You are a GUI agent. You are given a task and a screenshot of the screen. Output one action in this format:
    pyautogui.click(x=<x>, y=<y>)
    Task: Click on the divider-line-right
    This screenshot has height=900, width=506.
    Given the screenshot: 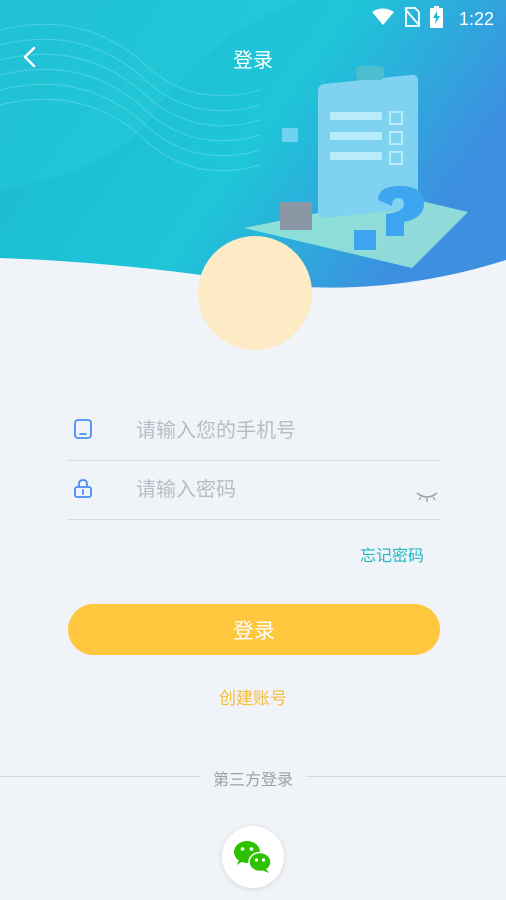 What is the action you would take?
    pyautogui.click(x=406, y=776)
    